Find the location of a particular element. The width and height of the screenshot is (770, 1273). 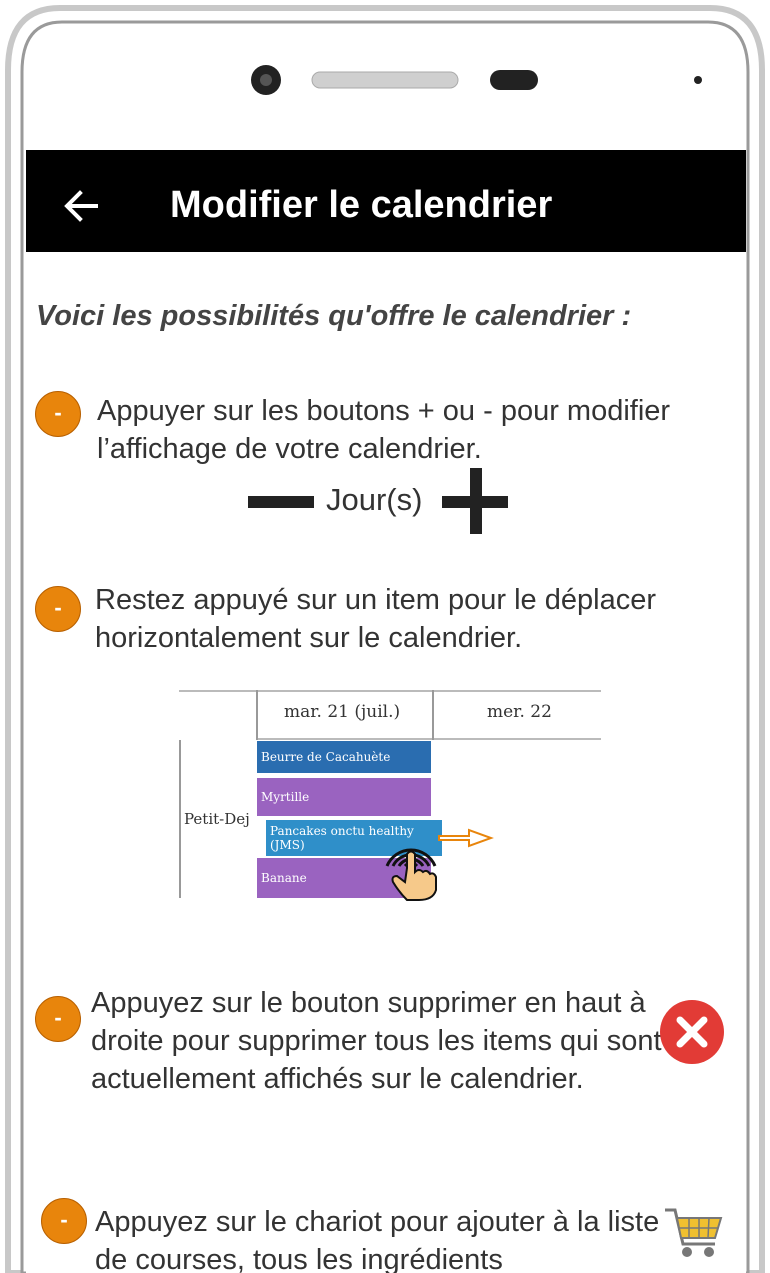

speaker-grille is located at coordinates (385, 80).